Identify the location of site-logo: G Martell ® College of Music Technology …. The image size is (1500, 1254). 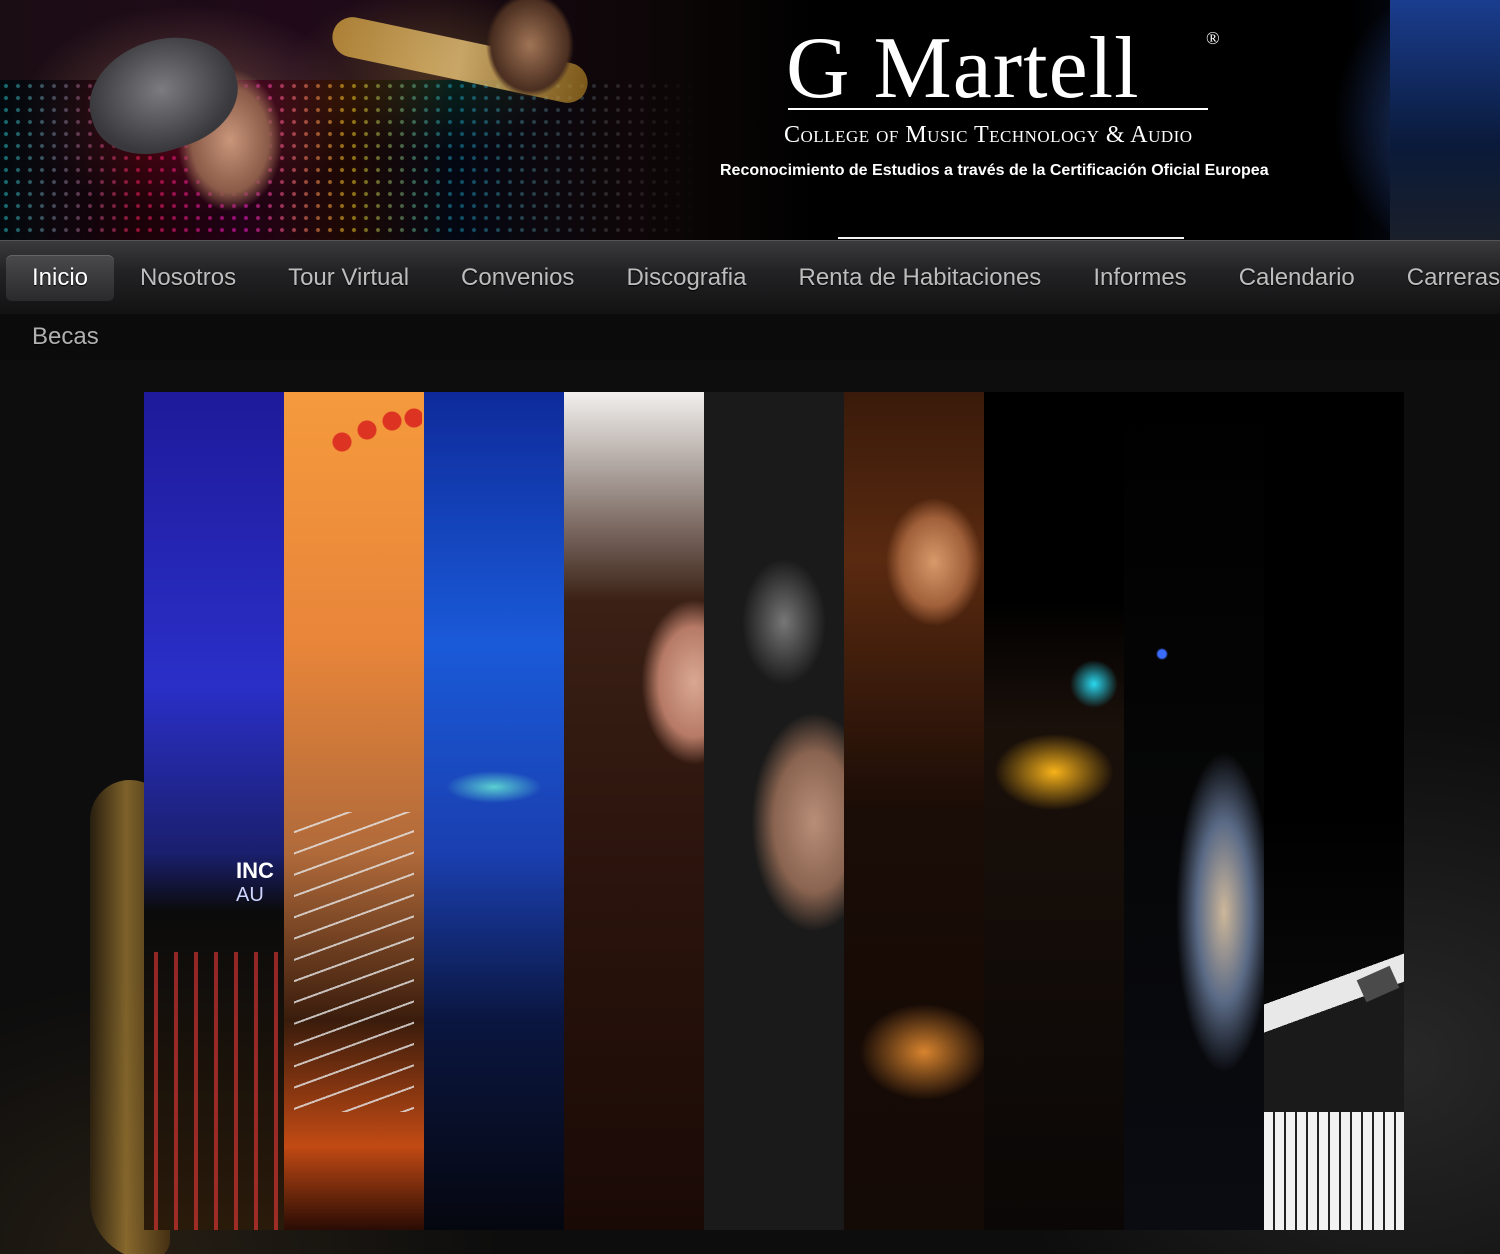
(1010, 122).